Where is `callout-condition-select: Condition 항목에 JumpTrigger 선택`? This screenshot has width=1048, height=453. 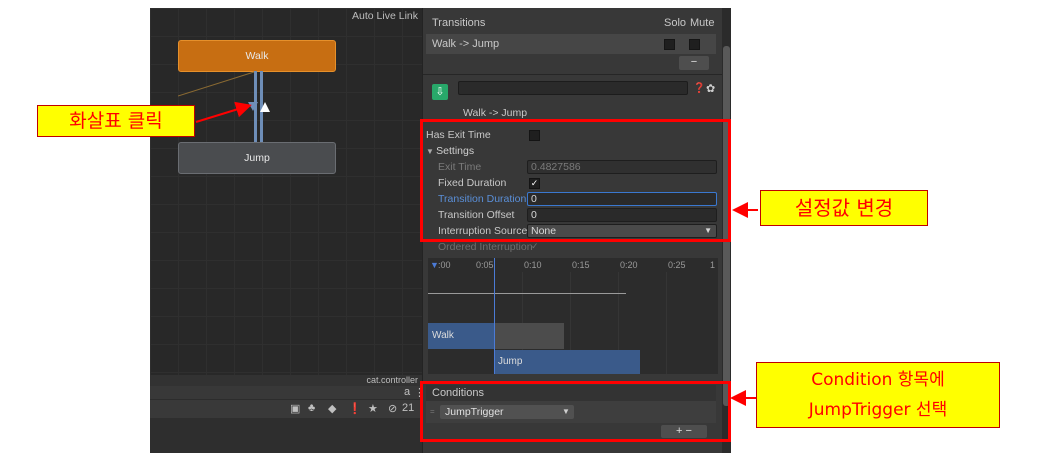 callout-condition-select: Condition 항목에 JumpTrigger 선택 is located at coordinates (878, 395).